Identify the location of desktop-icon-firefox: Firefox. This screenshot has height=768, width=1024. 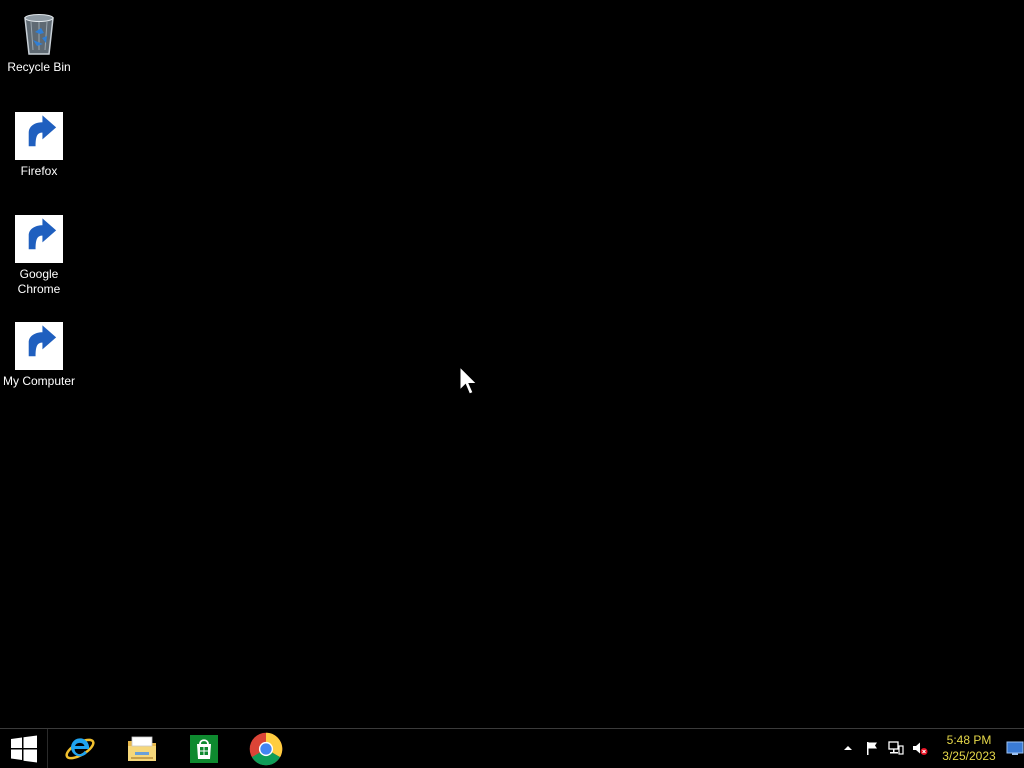
(39, 145).